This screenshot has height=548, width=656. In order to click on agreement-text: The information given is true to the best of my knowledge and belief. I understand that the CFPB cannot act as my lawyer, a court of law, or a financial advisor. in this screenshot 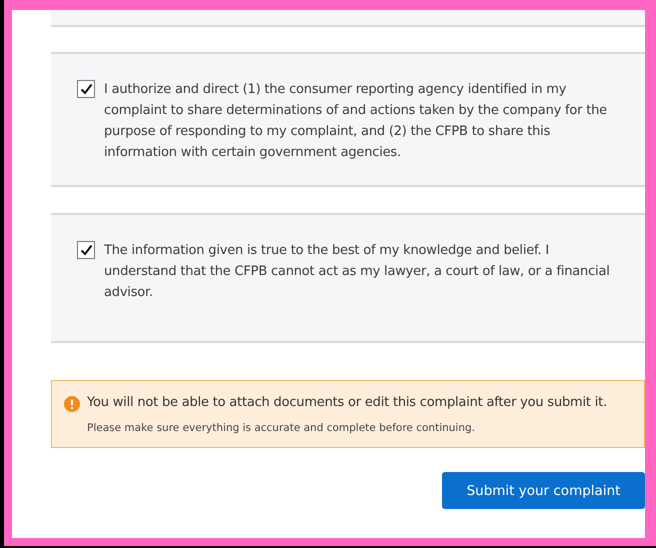, I will do `click(357, 272)`.